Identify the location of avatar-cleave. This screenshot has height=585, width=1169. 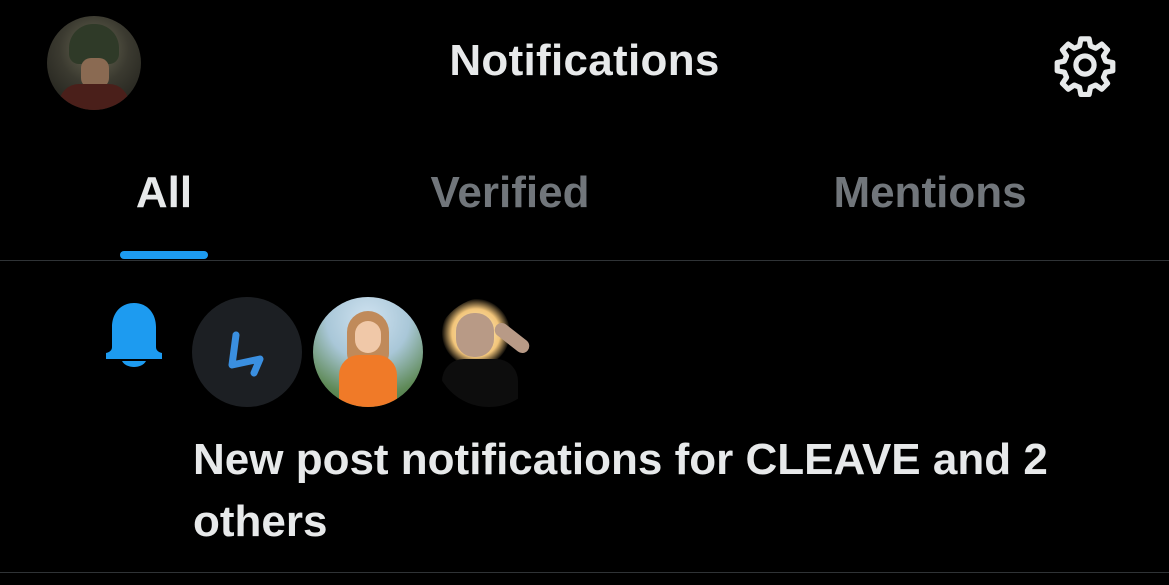
(247, 352).